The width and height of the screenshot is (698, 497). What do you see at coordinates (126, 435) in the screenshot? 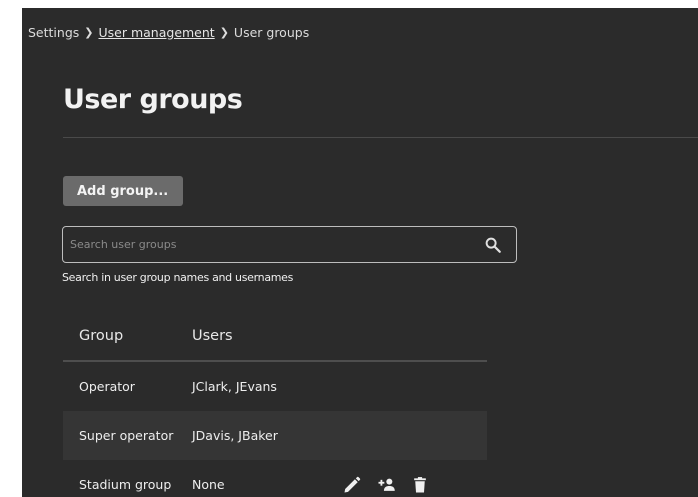
I see `group-name-cell: Super operator` at bounding box center [126, 435].